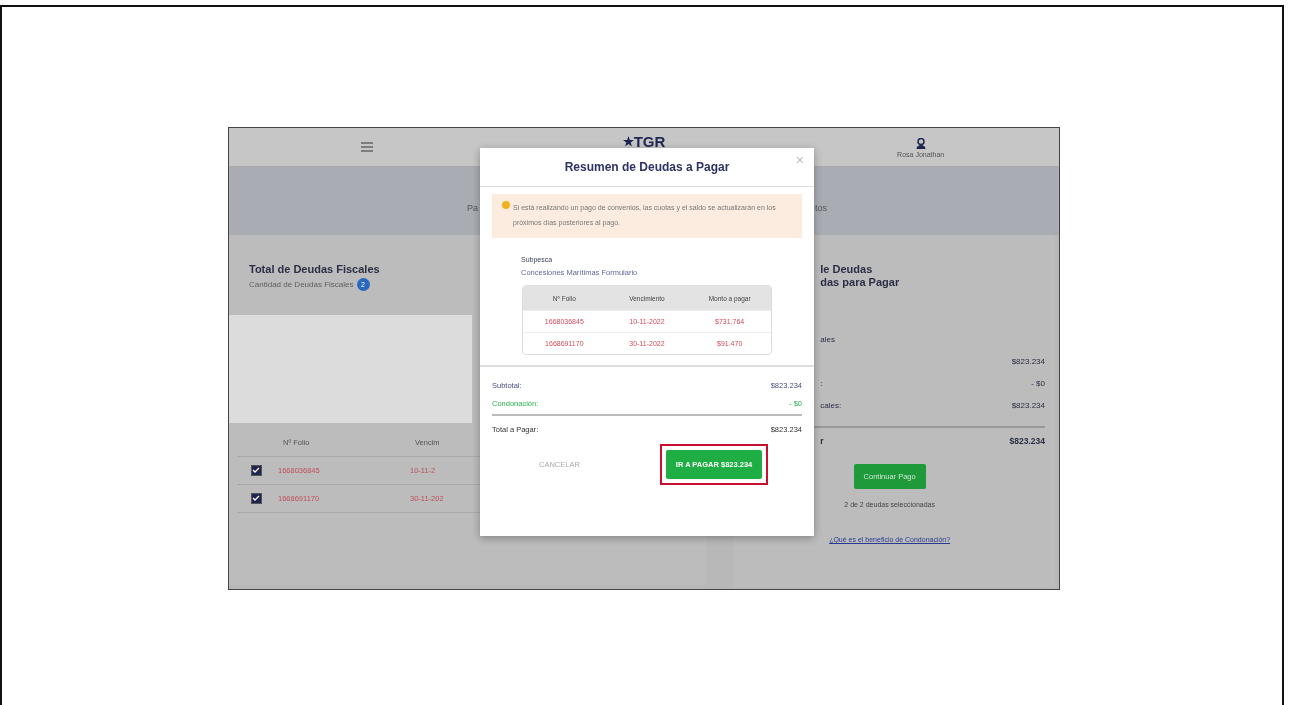  What do you see at coordinates (831, 405) in the screenshot?
I see `line-label: cales:` at bounding box center [831, 405].